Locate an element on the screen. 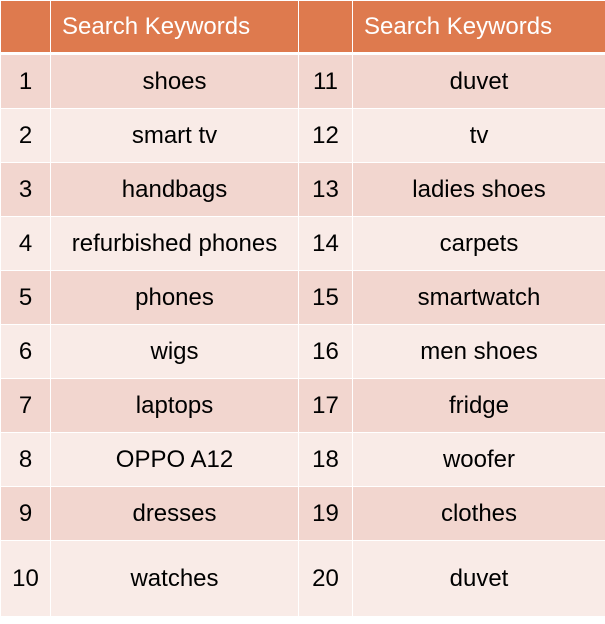 This screenshot has height=624, width=605. table-row: 3 handbags 13 ladies shoes is located at coordinates (302, 189).